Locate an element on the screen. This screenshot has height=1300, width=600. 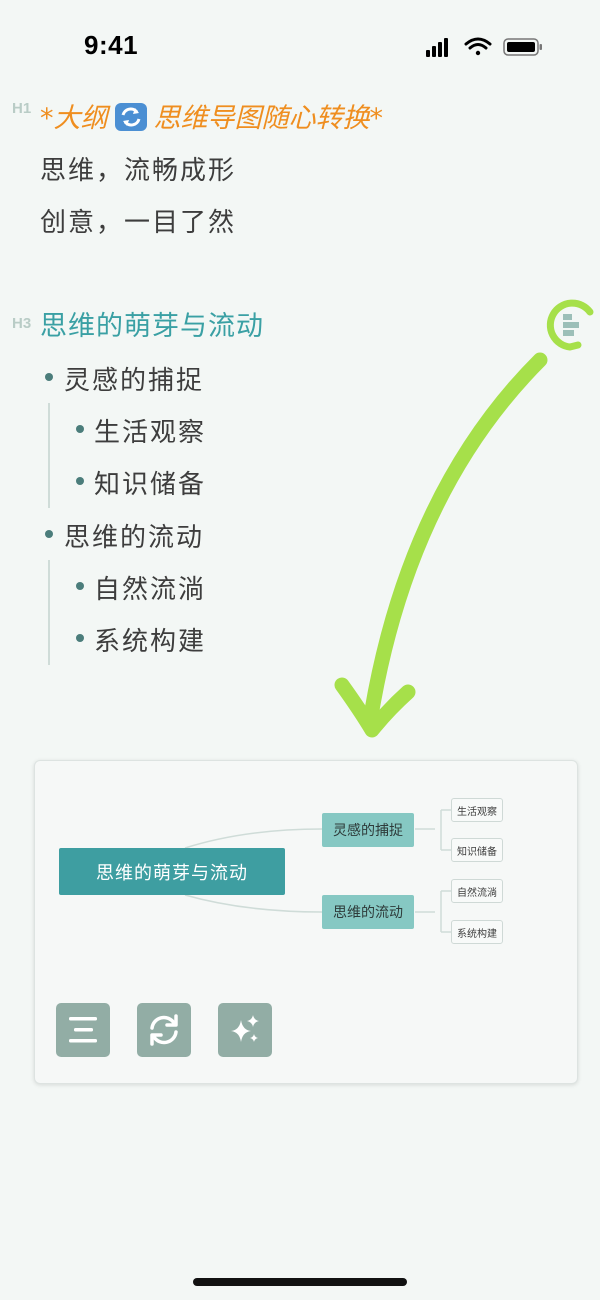
signal-icon is located at coordinates (437, 47).